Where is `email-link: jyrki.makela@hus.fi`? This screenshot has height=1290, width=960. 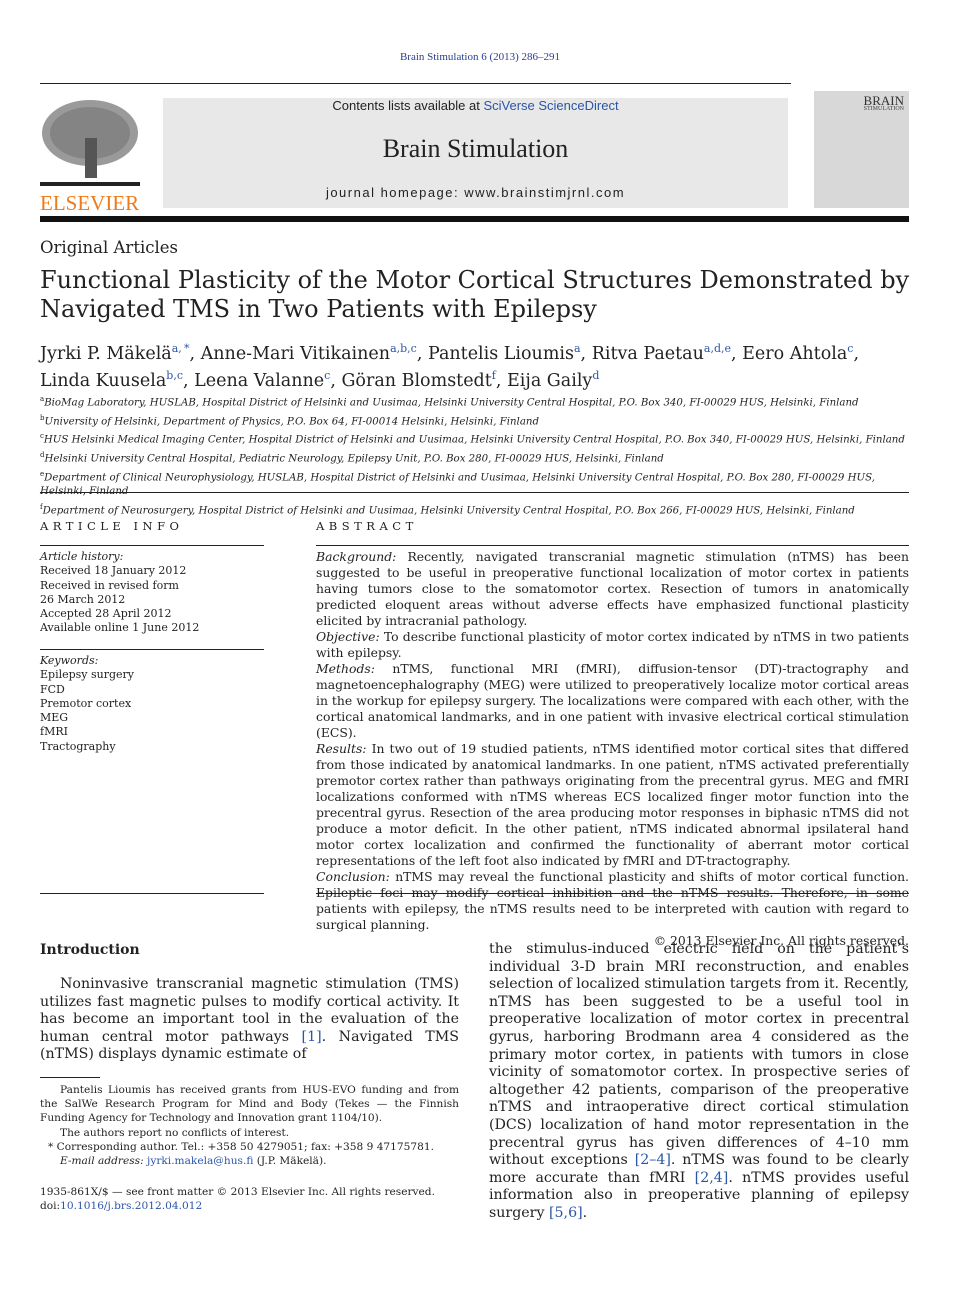 email-link: jyrki.makela@hus.fi is located at coordinates (200, 1161).